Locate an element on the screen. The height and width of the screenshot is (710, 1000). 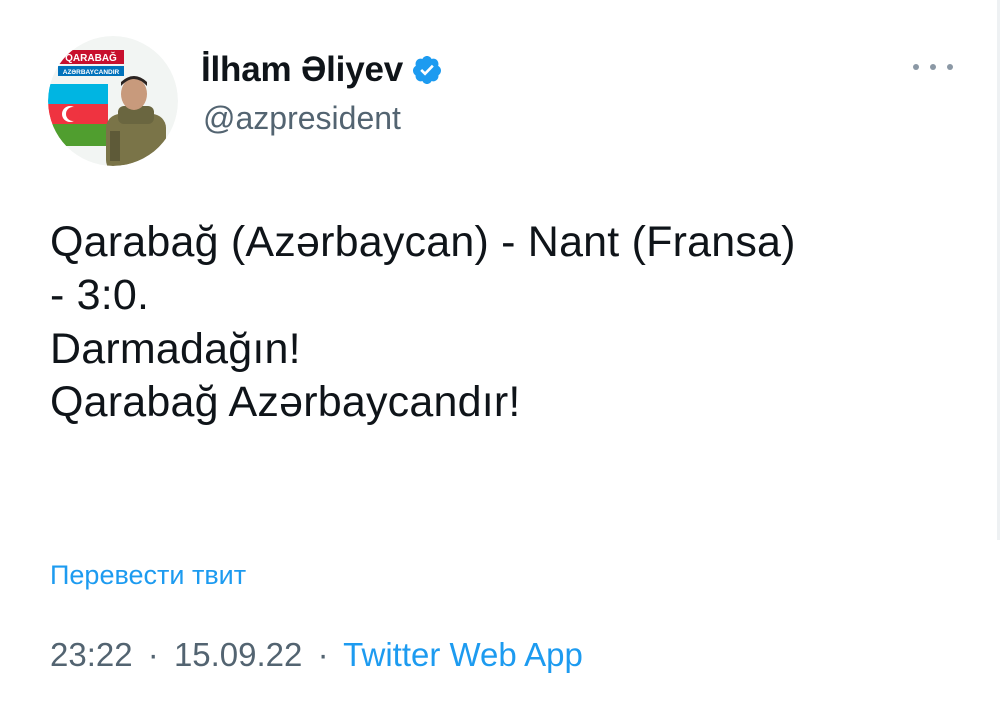
avatar-caption-bottom: AZƏRBAYCANDIR is located at coordinates (91, 72).